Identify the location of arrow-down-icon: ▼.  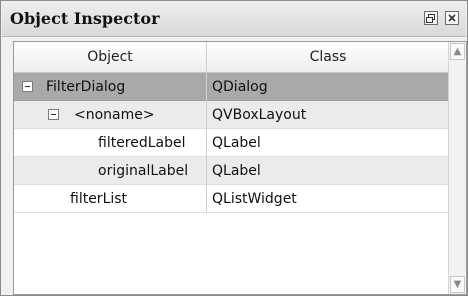
(457, 284).